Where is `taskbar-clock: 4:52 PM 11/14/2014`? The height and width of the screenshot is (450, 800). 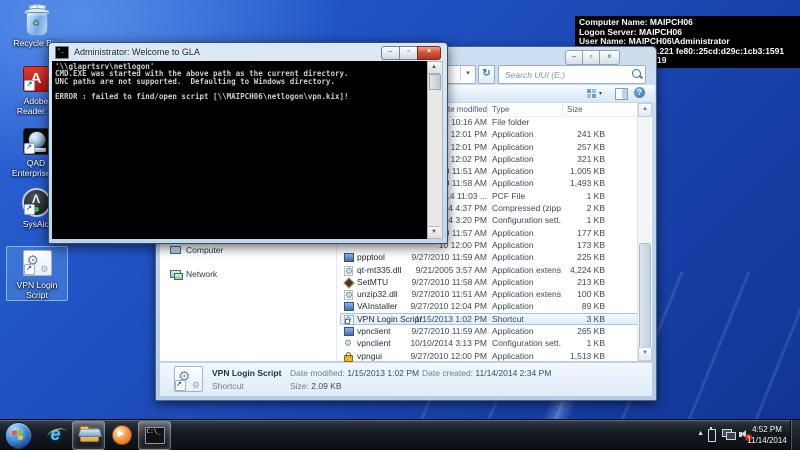
taskbar-clock: 4:52 PM 11/14/2014 is located at coordinates (767, 435).